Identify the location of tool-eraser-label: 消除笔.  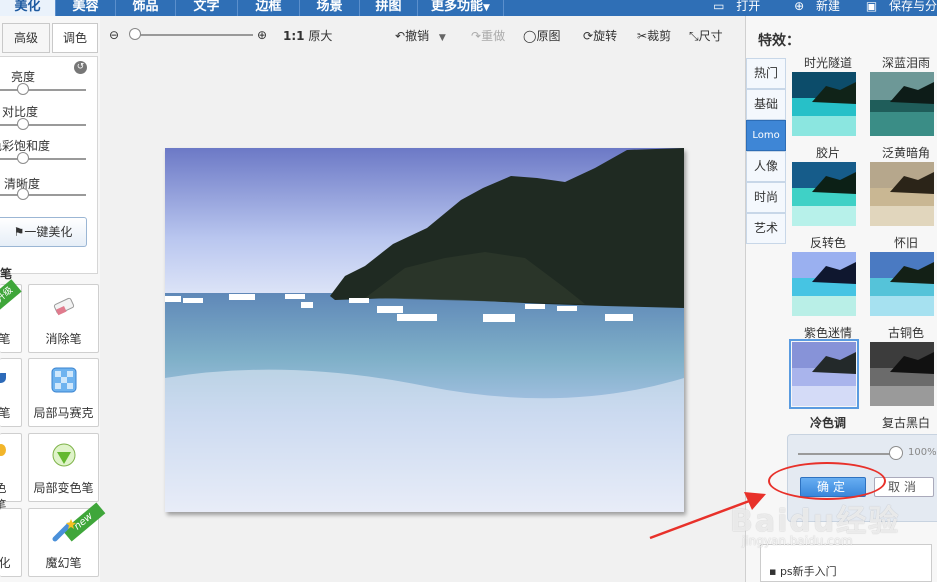
(63, 339).